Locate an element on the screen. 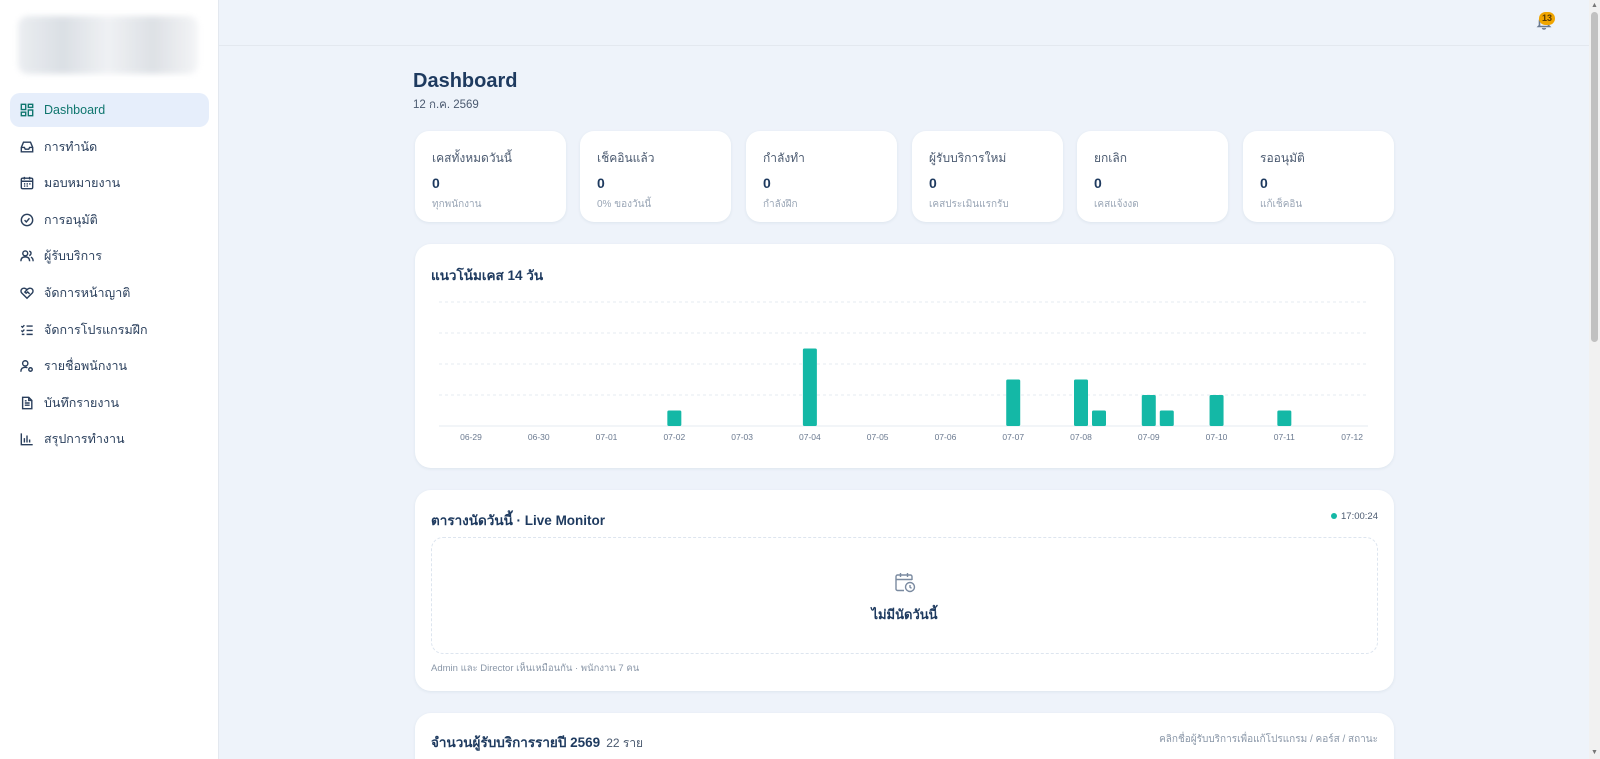  scroll-up-arrow: ▲ is located at coordinates (1594, 6).